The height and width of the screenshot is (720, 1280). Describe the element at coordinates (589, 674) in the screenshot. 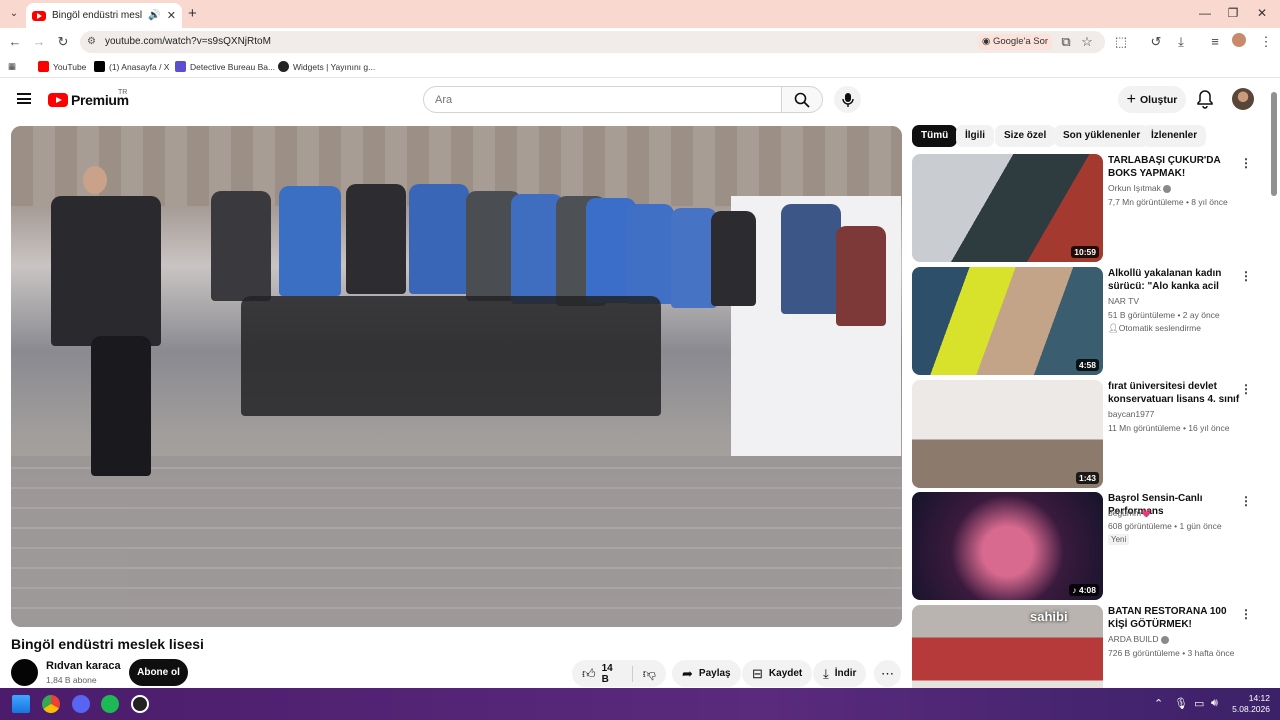

I see `thumbs-up-icon: 👍︎` at that location.